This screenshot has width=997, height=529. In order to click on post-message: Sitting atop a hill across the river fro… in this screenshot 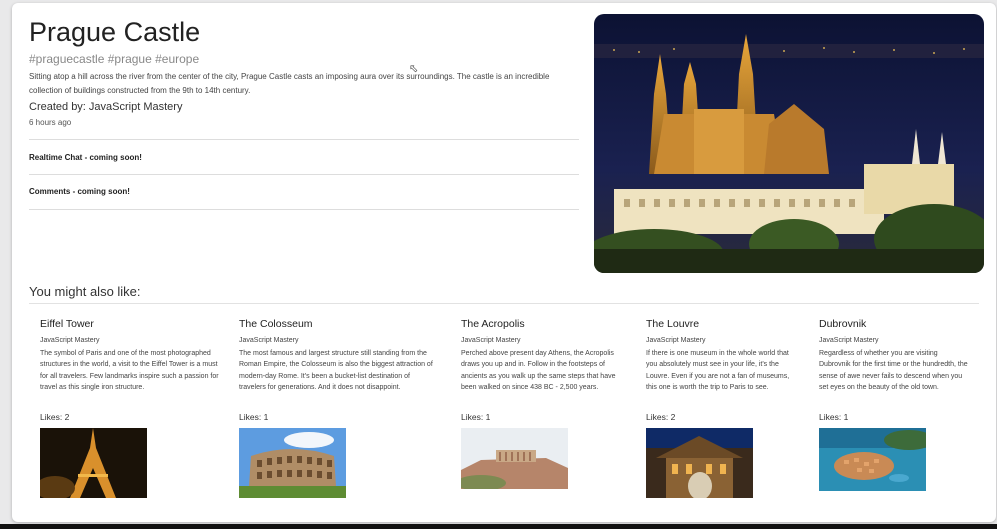, I will do `click(289, 83)`.